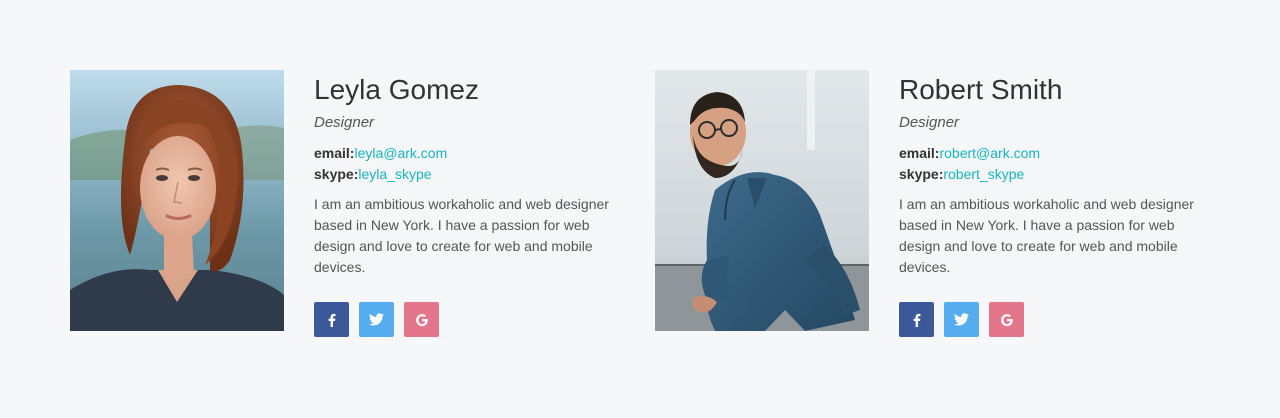  Describe the element at coordinates (989, 153) in the screenshot. I see `email-link: robert@ark.com` at that location.